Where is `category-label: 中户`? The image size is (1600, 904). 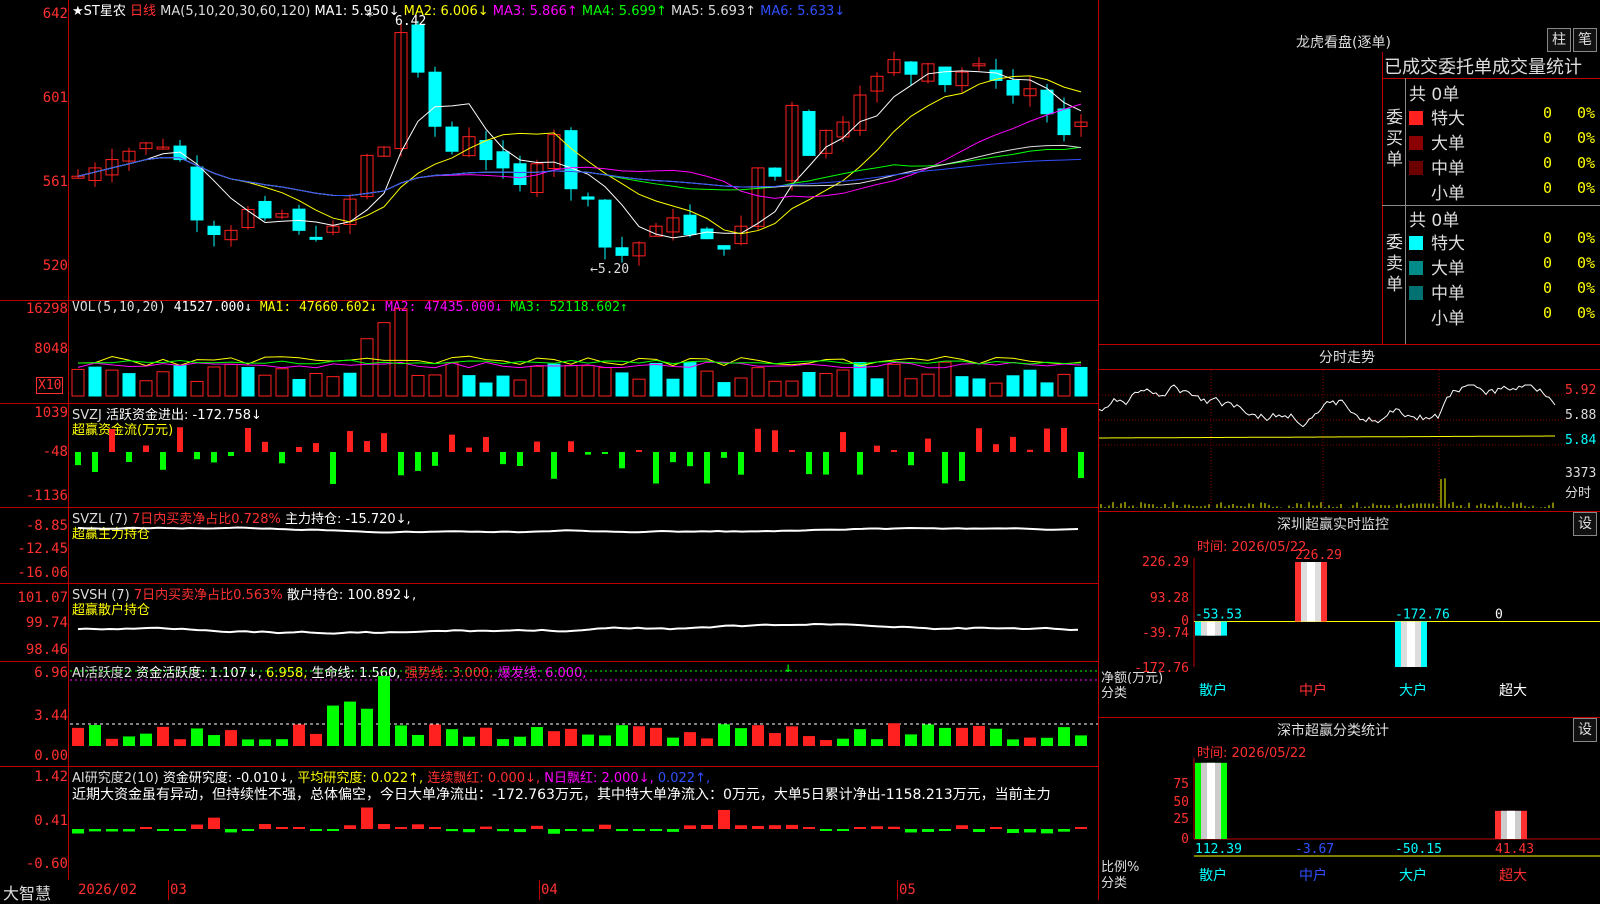 category-label: 中户 is located at coordinates (1313, 875).